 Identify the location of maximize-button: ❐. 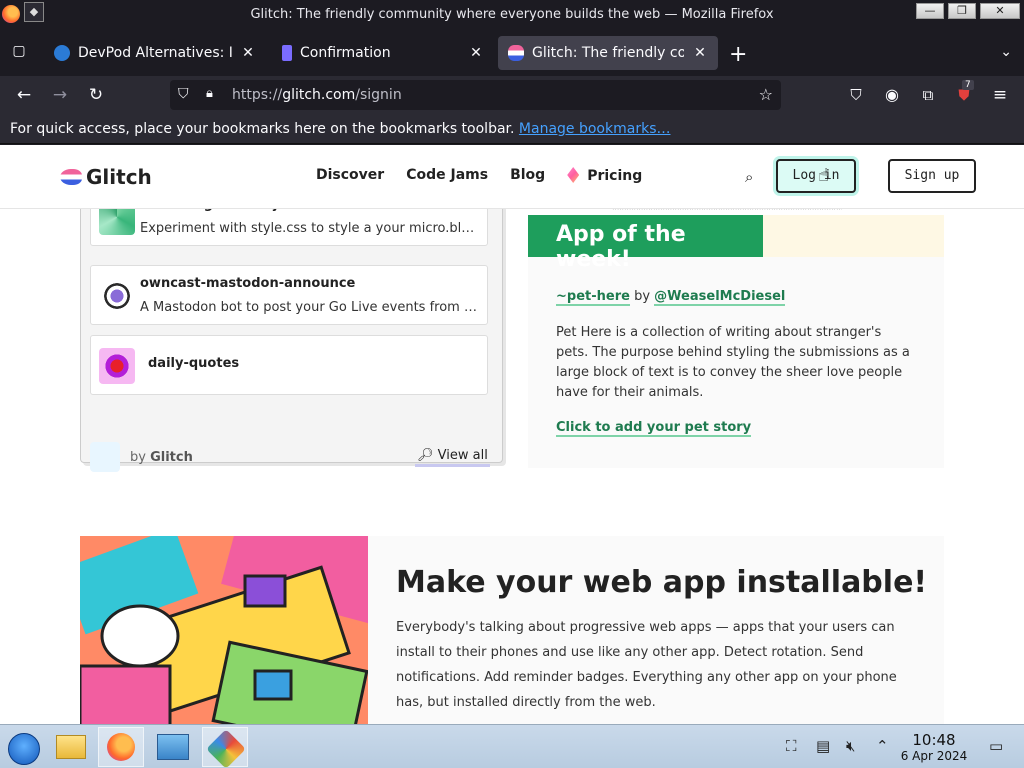
(962, 11).